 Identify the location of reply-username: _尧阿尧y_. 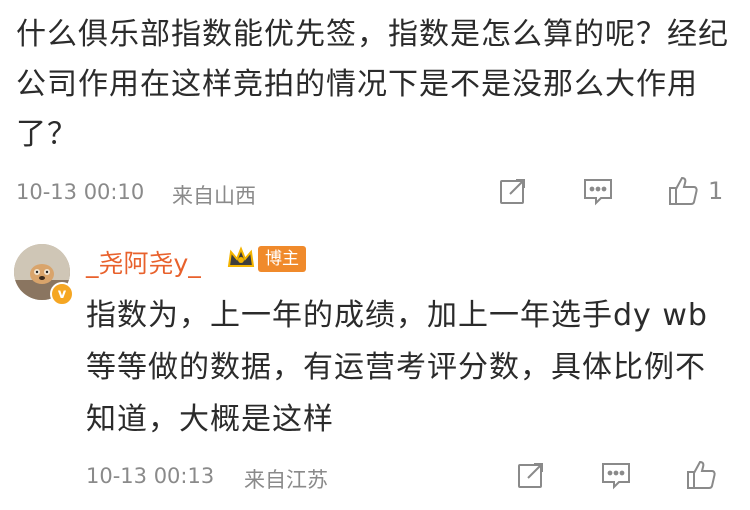
(143, 262).